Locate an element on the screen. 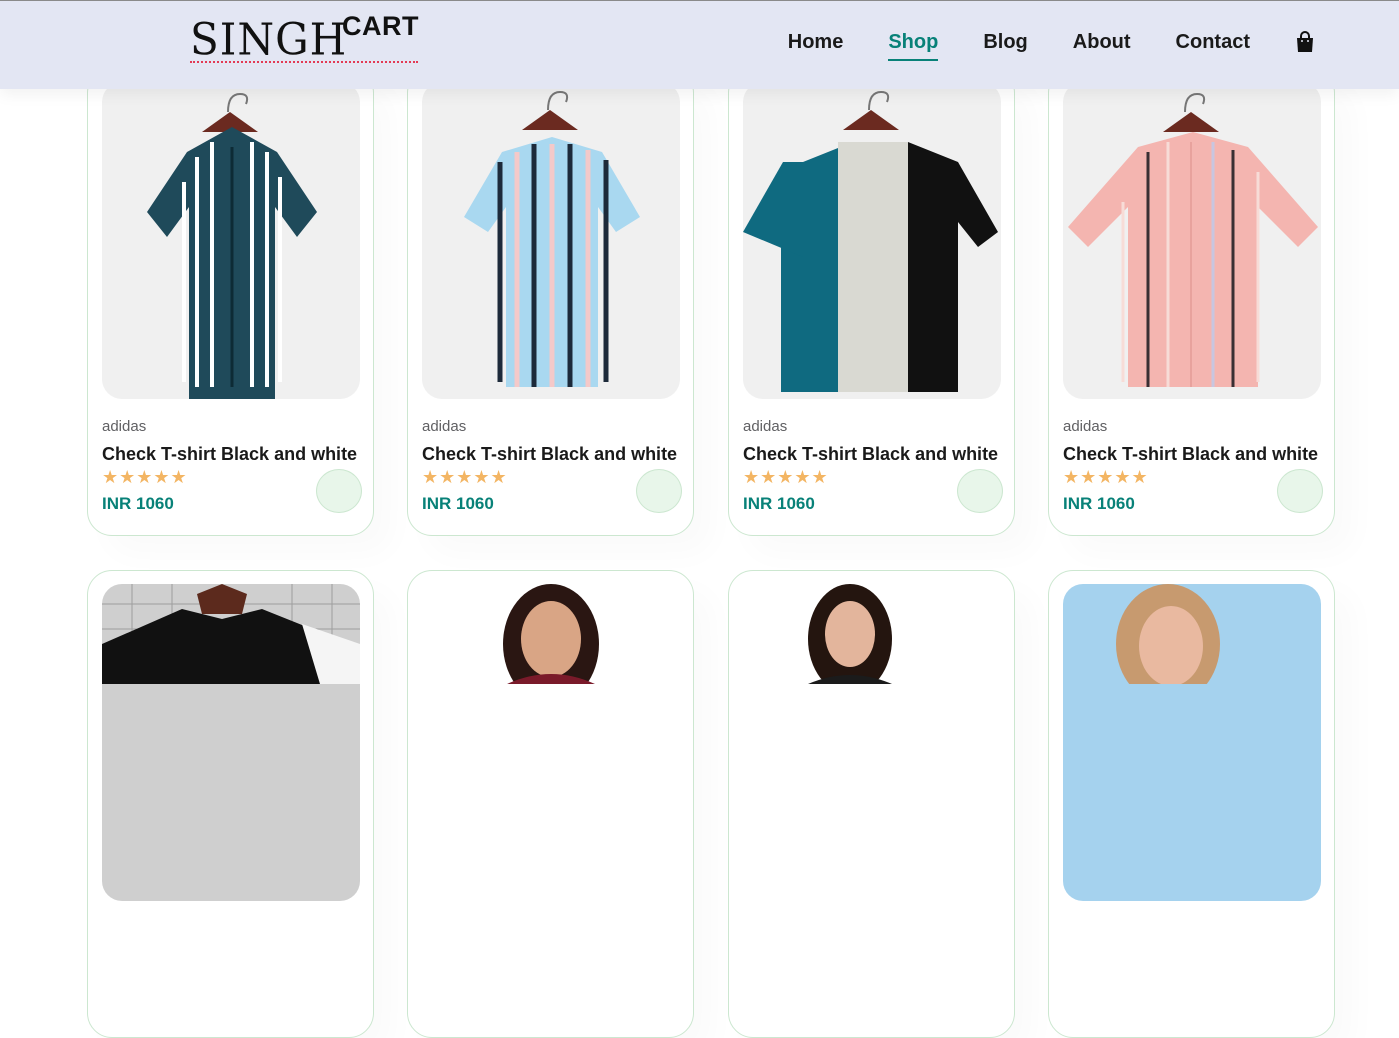 Image resolution: width=1399 pixels, height=1038 pixels. main-nav: Home Shop Blog About Contact is located at coordinates (1029, 46).